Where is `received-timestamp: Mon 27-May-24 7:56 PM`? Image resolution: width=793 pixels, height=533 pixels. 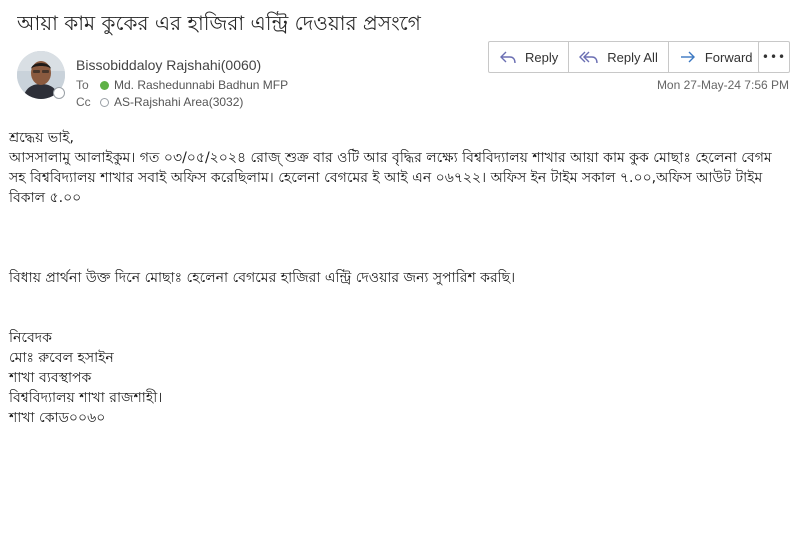
received-timestamp: Mon 27-May-24 7:56 PM is located at coordinates (722, 85).